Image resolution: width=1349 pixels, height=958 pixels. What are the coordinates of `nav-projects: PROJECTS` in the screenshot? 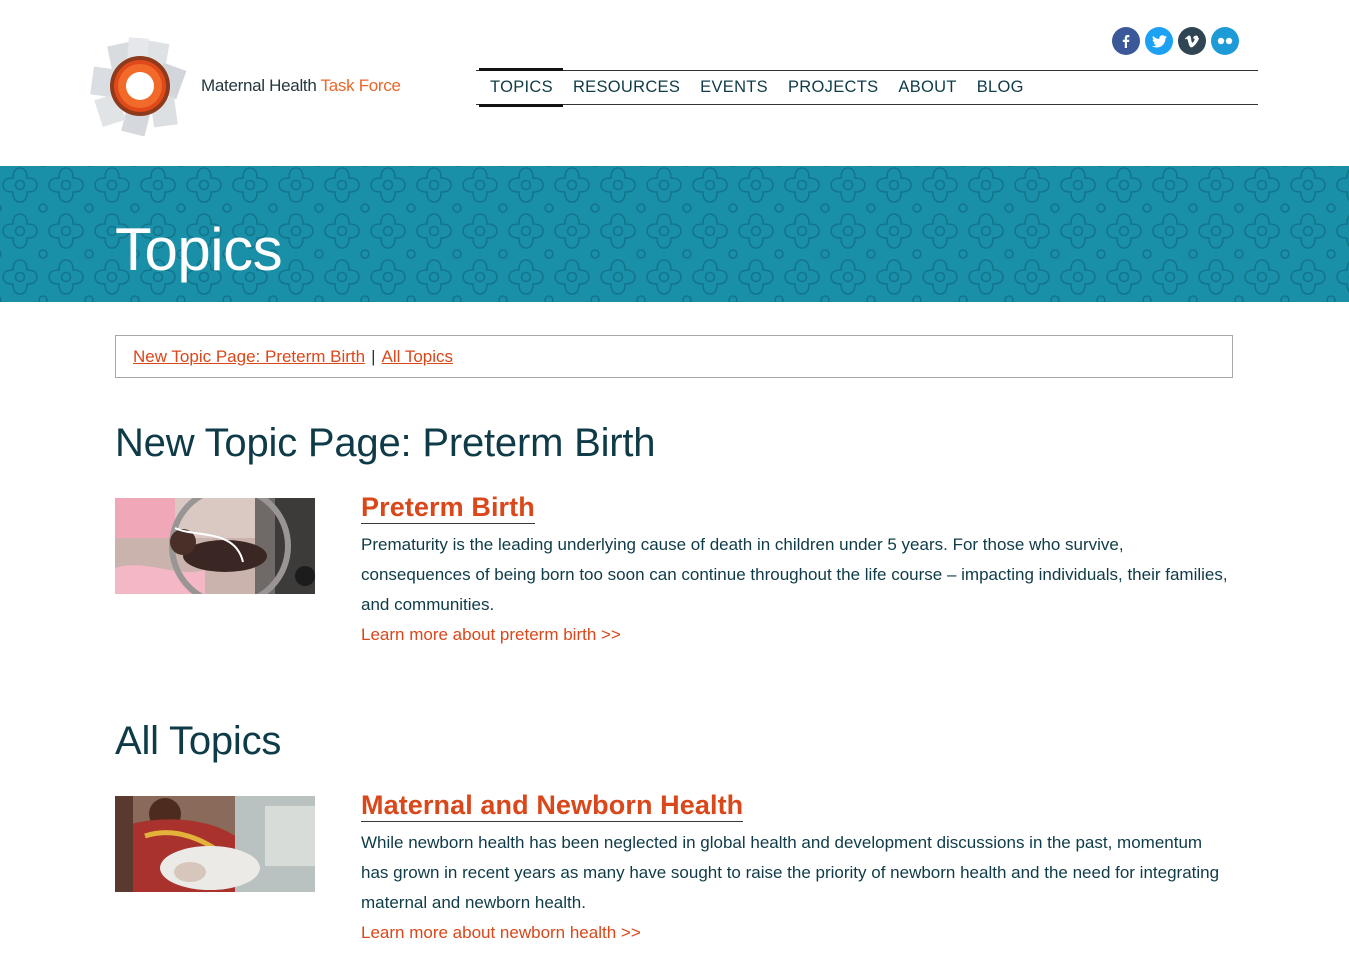 It's located at (833, 87).